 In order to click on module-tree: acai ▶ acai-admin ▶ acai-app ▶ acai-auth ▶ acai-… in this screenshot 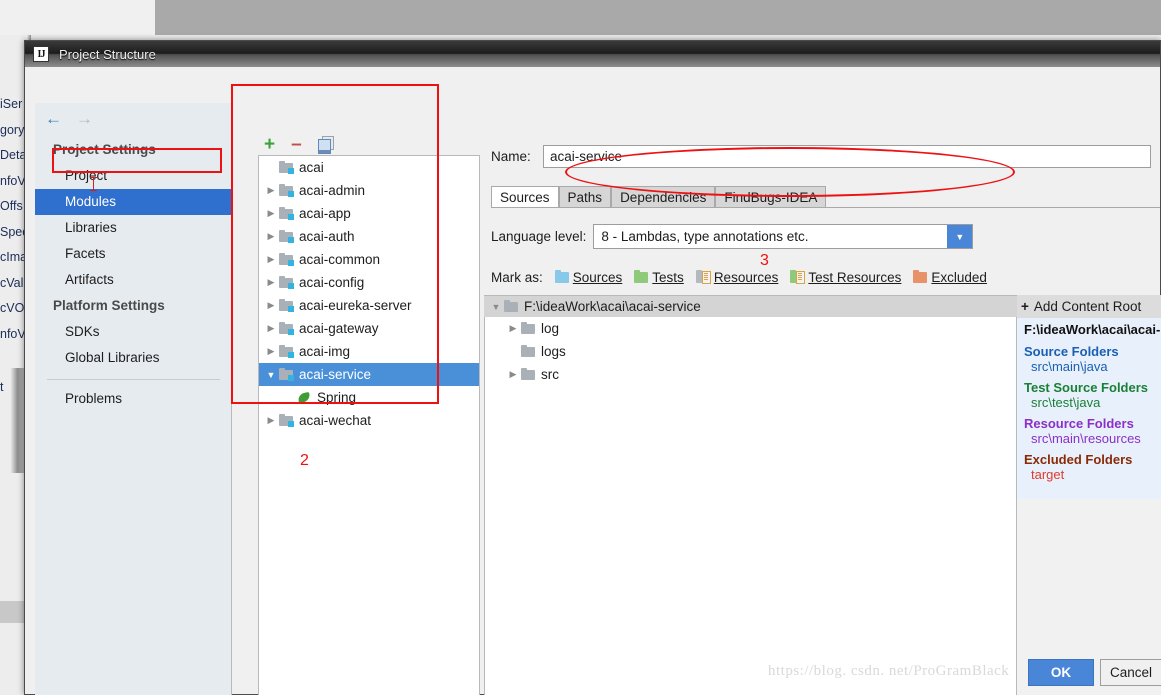, I will do `click(369, 425)`.